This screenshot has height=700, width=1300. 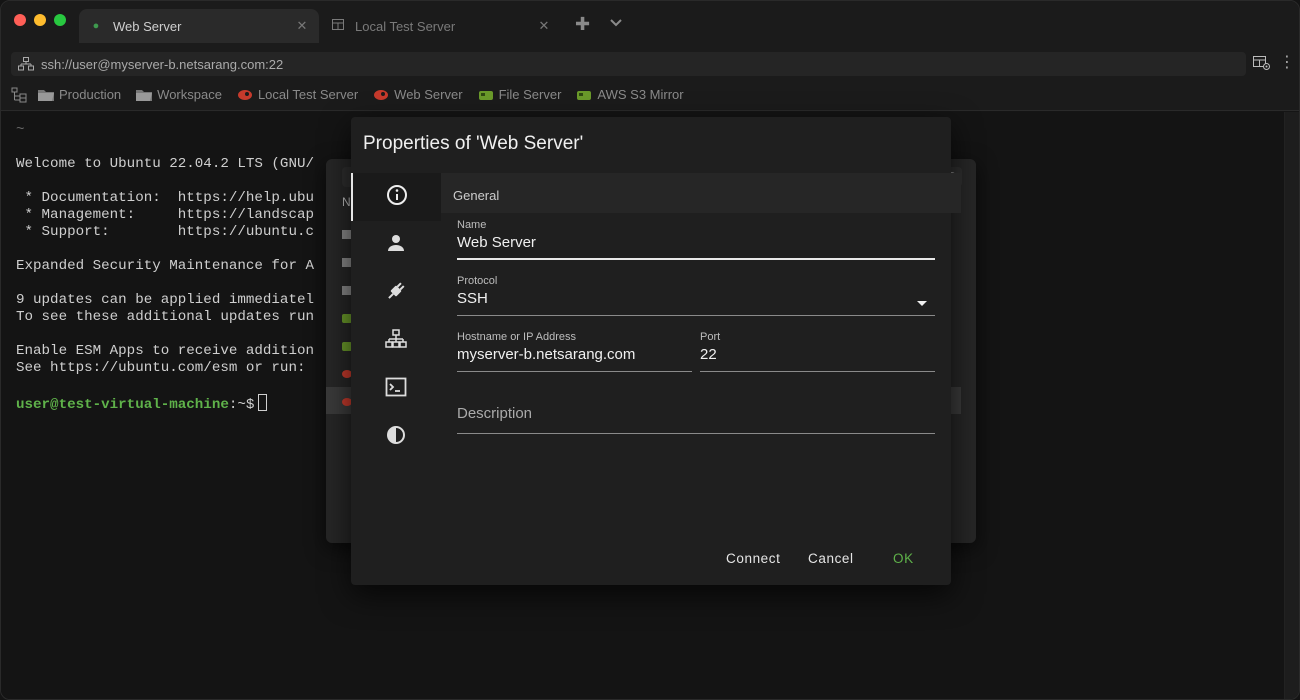 I want to click on terminal-line: * Documentation: https://help.ubu, so click(x=165, y=198).